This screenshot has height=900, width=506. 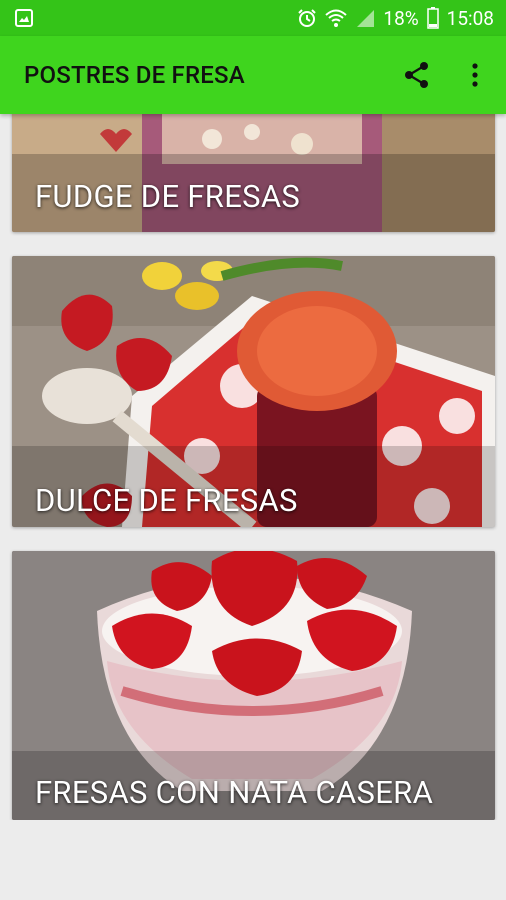 What do you see at coordinates (417, 75) in the screenshot?
I see `share-icon` at bounding box center [417, 75].